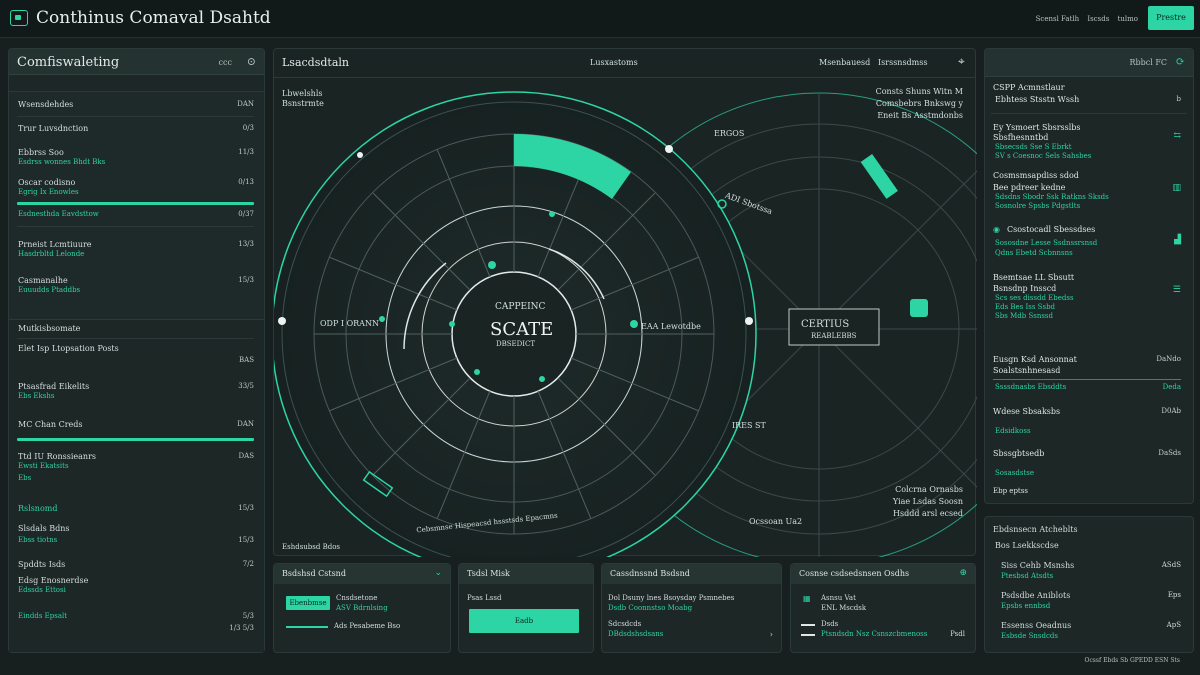  I want to click on section-line: SV s Coesnoc Sels Sahsbes, so click(1043, 156).